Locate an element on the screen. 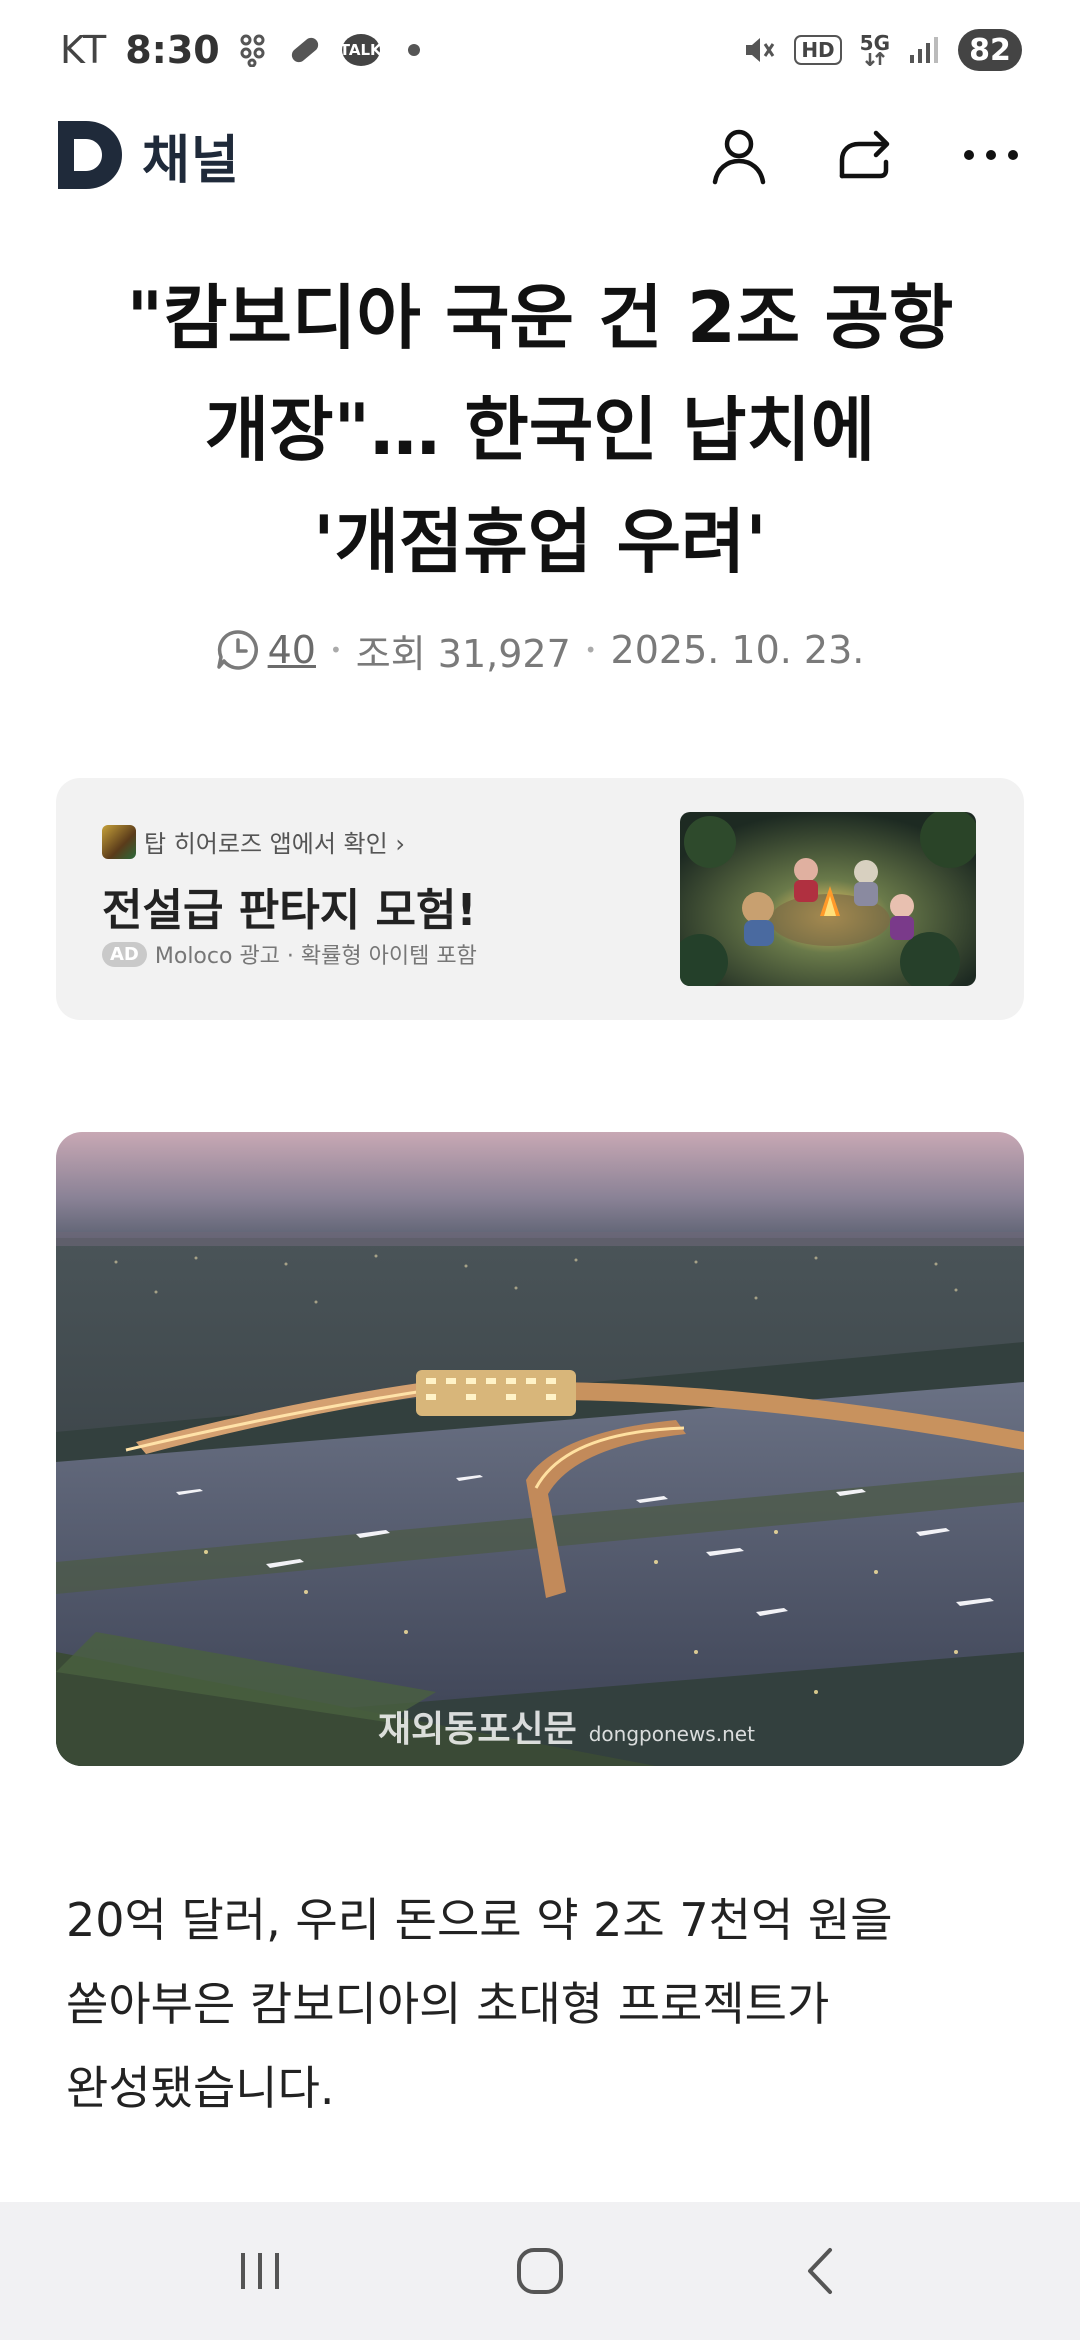  status-left: KT 8:30 TALK is located at coordinates (240, 50).